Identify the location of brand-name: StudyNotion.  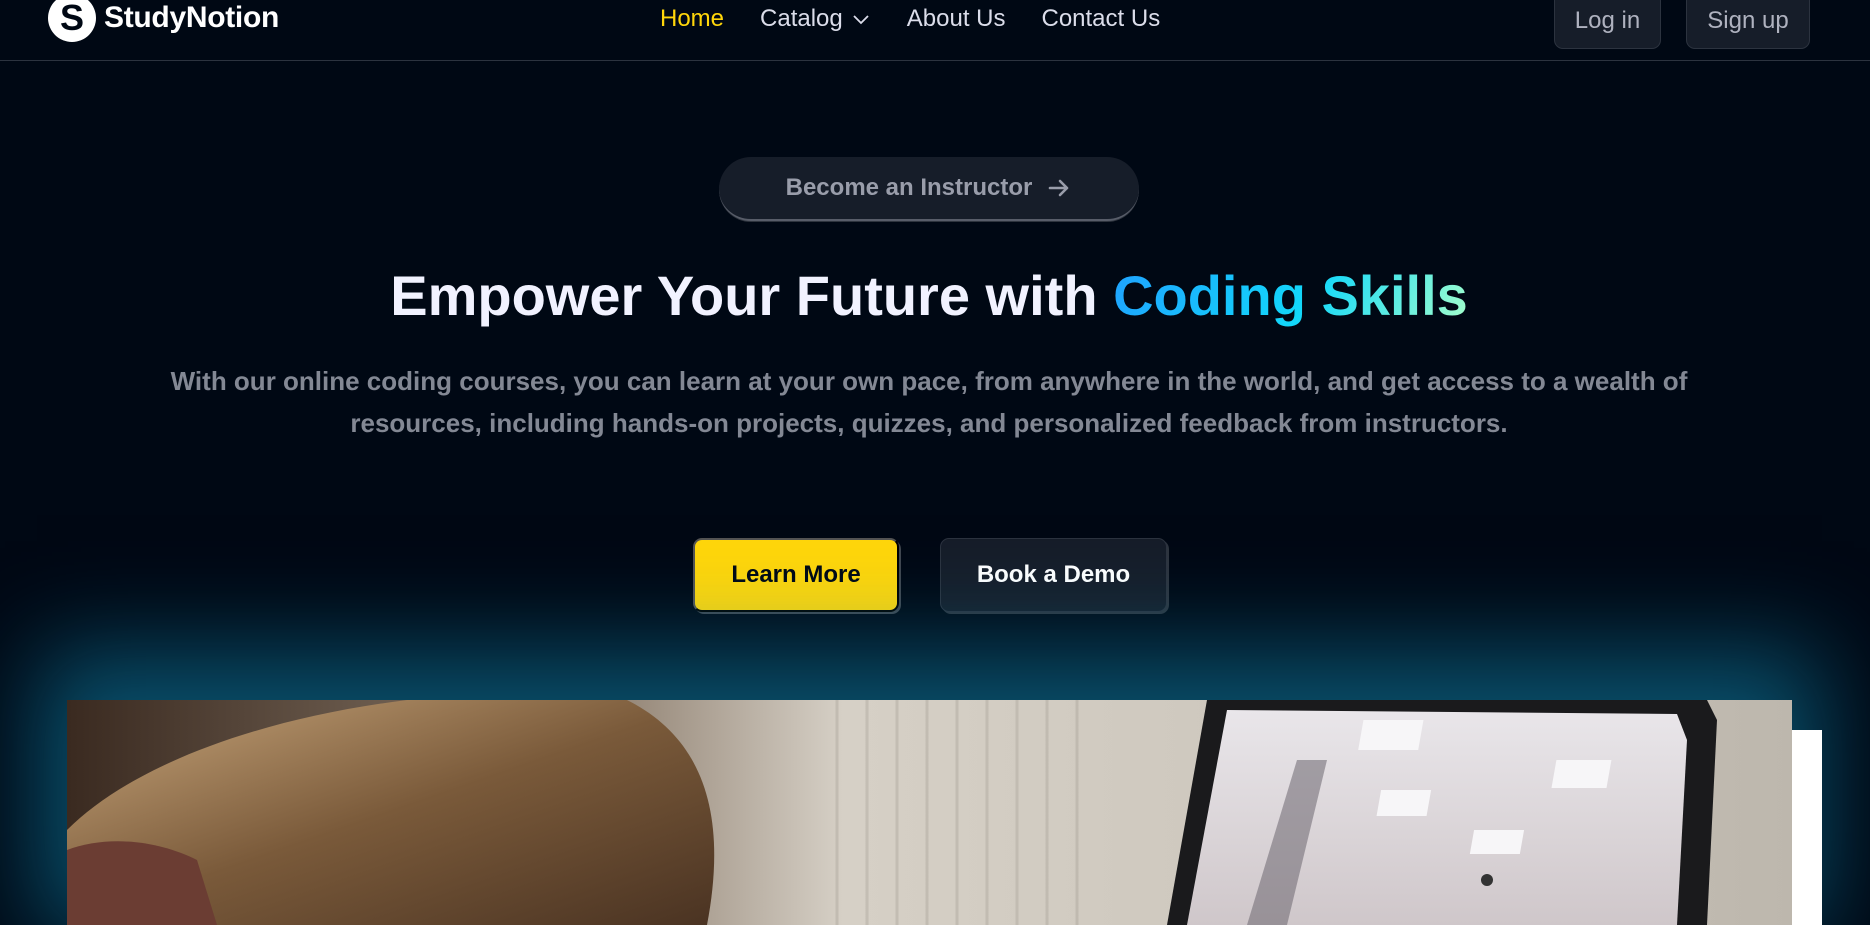
(192, 17).